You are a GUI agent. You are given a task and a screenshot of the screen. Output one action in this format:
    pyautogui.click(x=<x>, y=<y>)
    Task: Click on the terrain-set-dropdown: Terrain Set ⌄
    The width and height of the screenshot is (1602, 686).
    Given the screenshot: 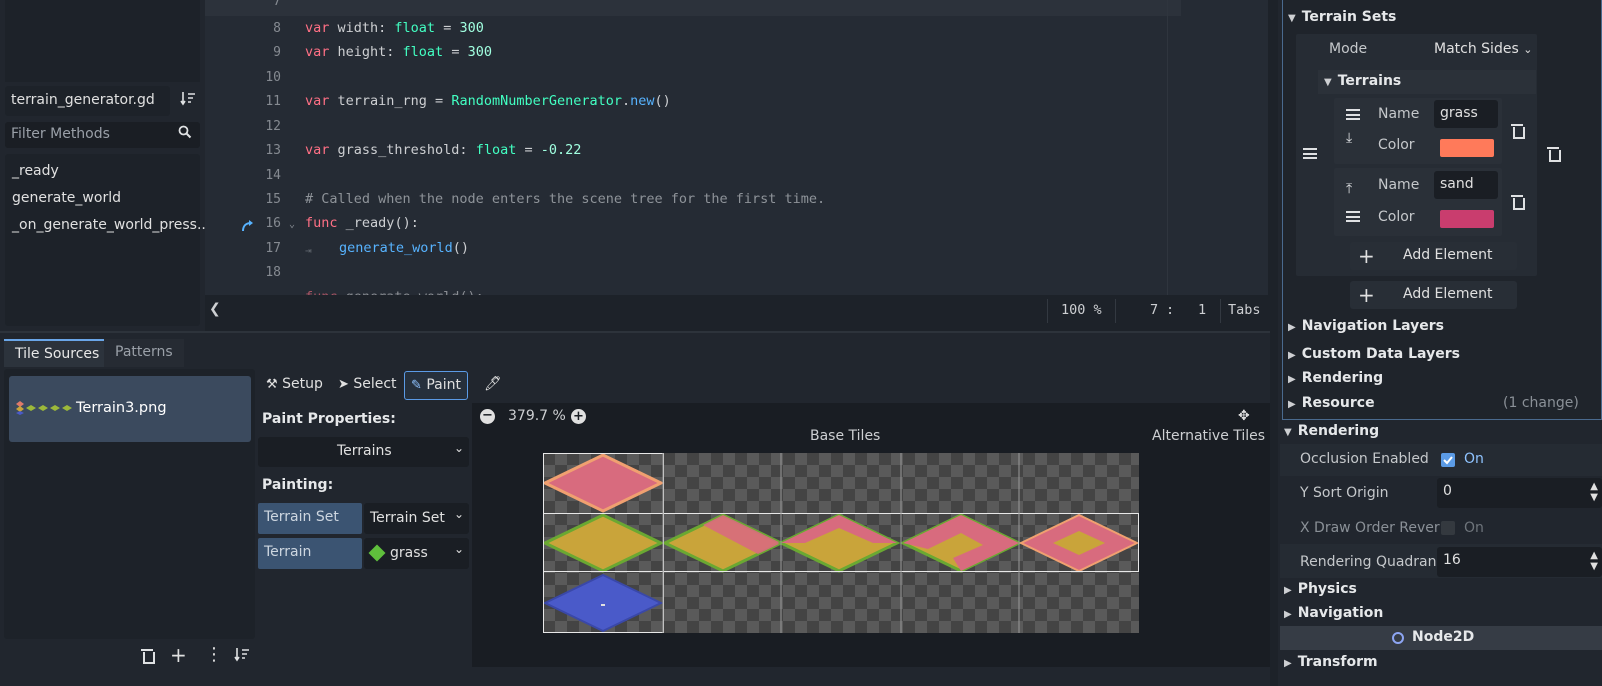 What is the action you would take?
    pyautogui.click(x=416, y=518)
    